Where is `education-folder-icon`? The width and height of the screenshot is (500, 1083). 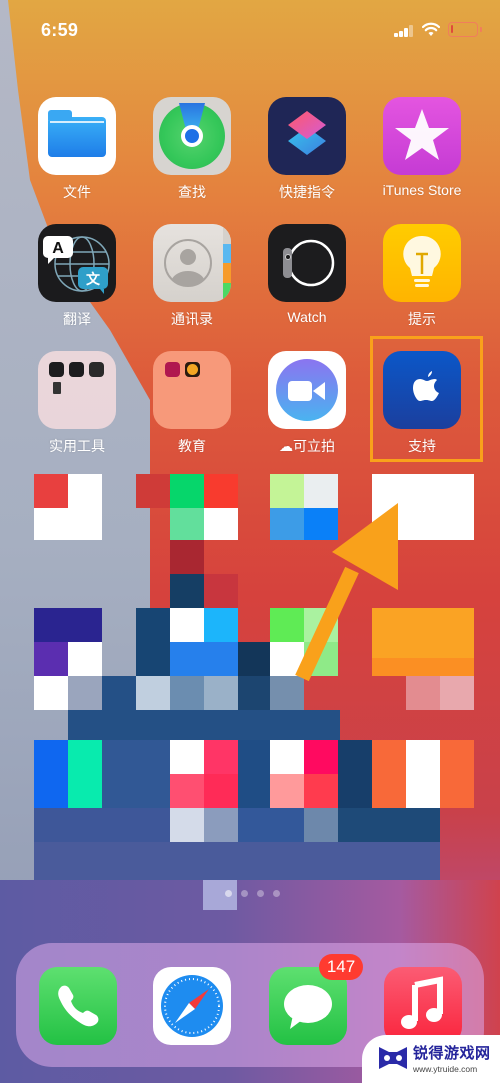
education-folder-icon is located at coordinates (192, 390).